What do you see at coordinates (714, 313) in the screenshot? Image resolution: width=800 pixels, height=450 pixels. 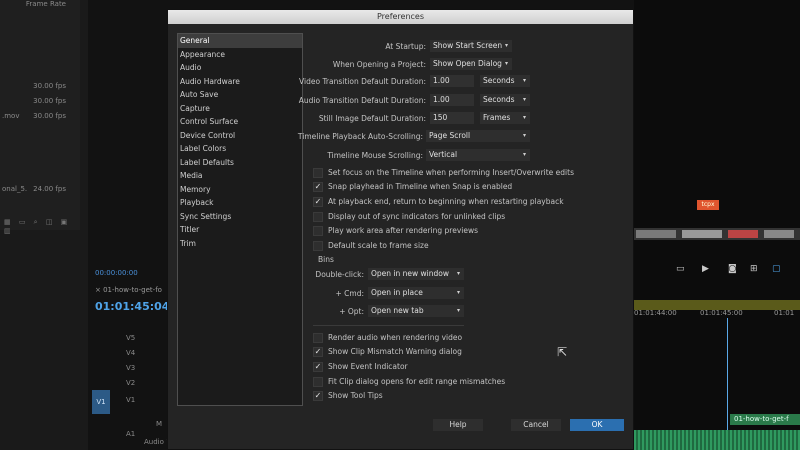 I see `ruler-times: 01:01:44:00 01:01:45:00 01:01` at bounding box center [714, 313].